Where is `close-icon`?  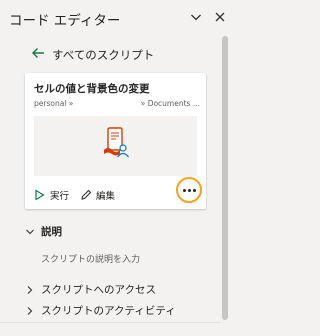
close-icon is located at coordinates (220, 17).